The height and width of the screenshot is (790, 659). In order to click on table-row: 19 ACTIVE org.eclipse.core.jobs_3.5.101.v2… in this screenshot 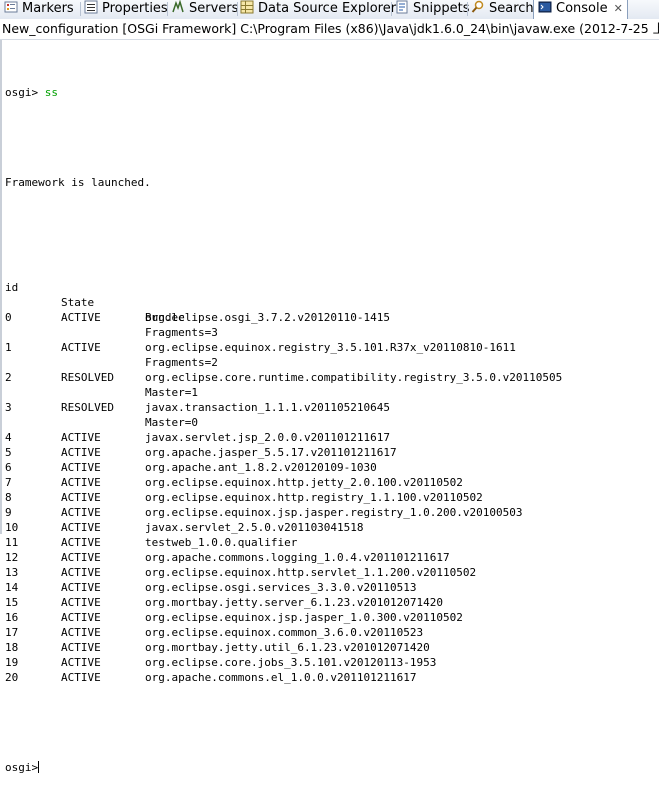, I will do `click(330, 662)`.